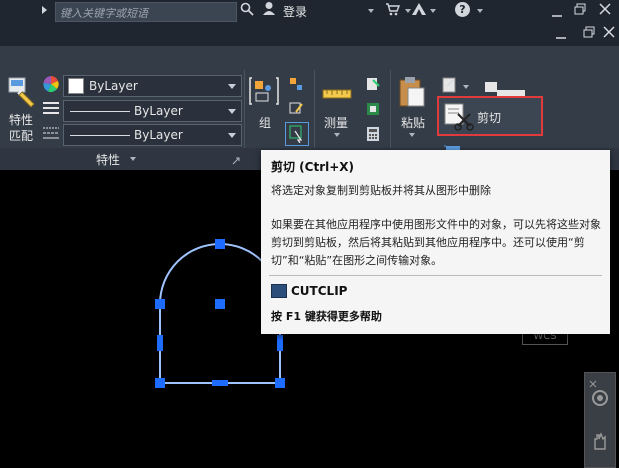  Describe the element at coordinates (462, 9) in the screenshot. I see `help-icon: ?` at that location.